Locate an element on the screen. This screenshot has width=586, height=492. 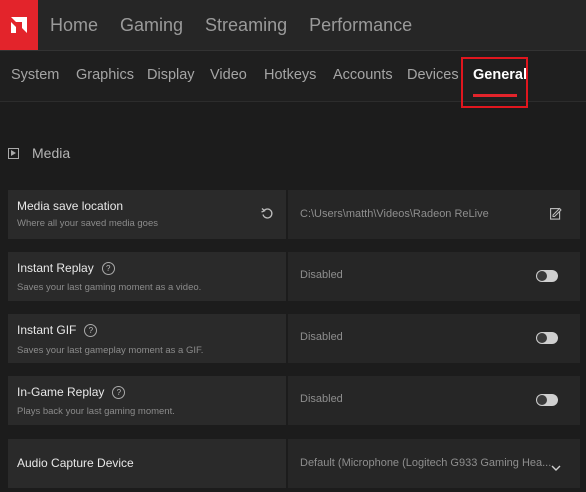
nav-streaming: Streaming is located at coordinates (246, 25).